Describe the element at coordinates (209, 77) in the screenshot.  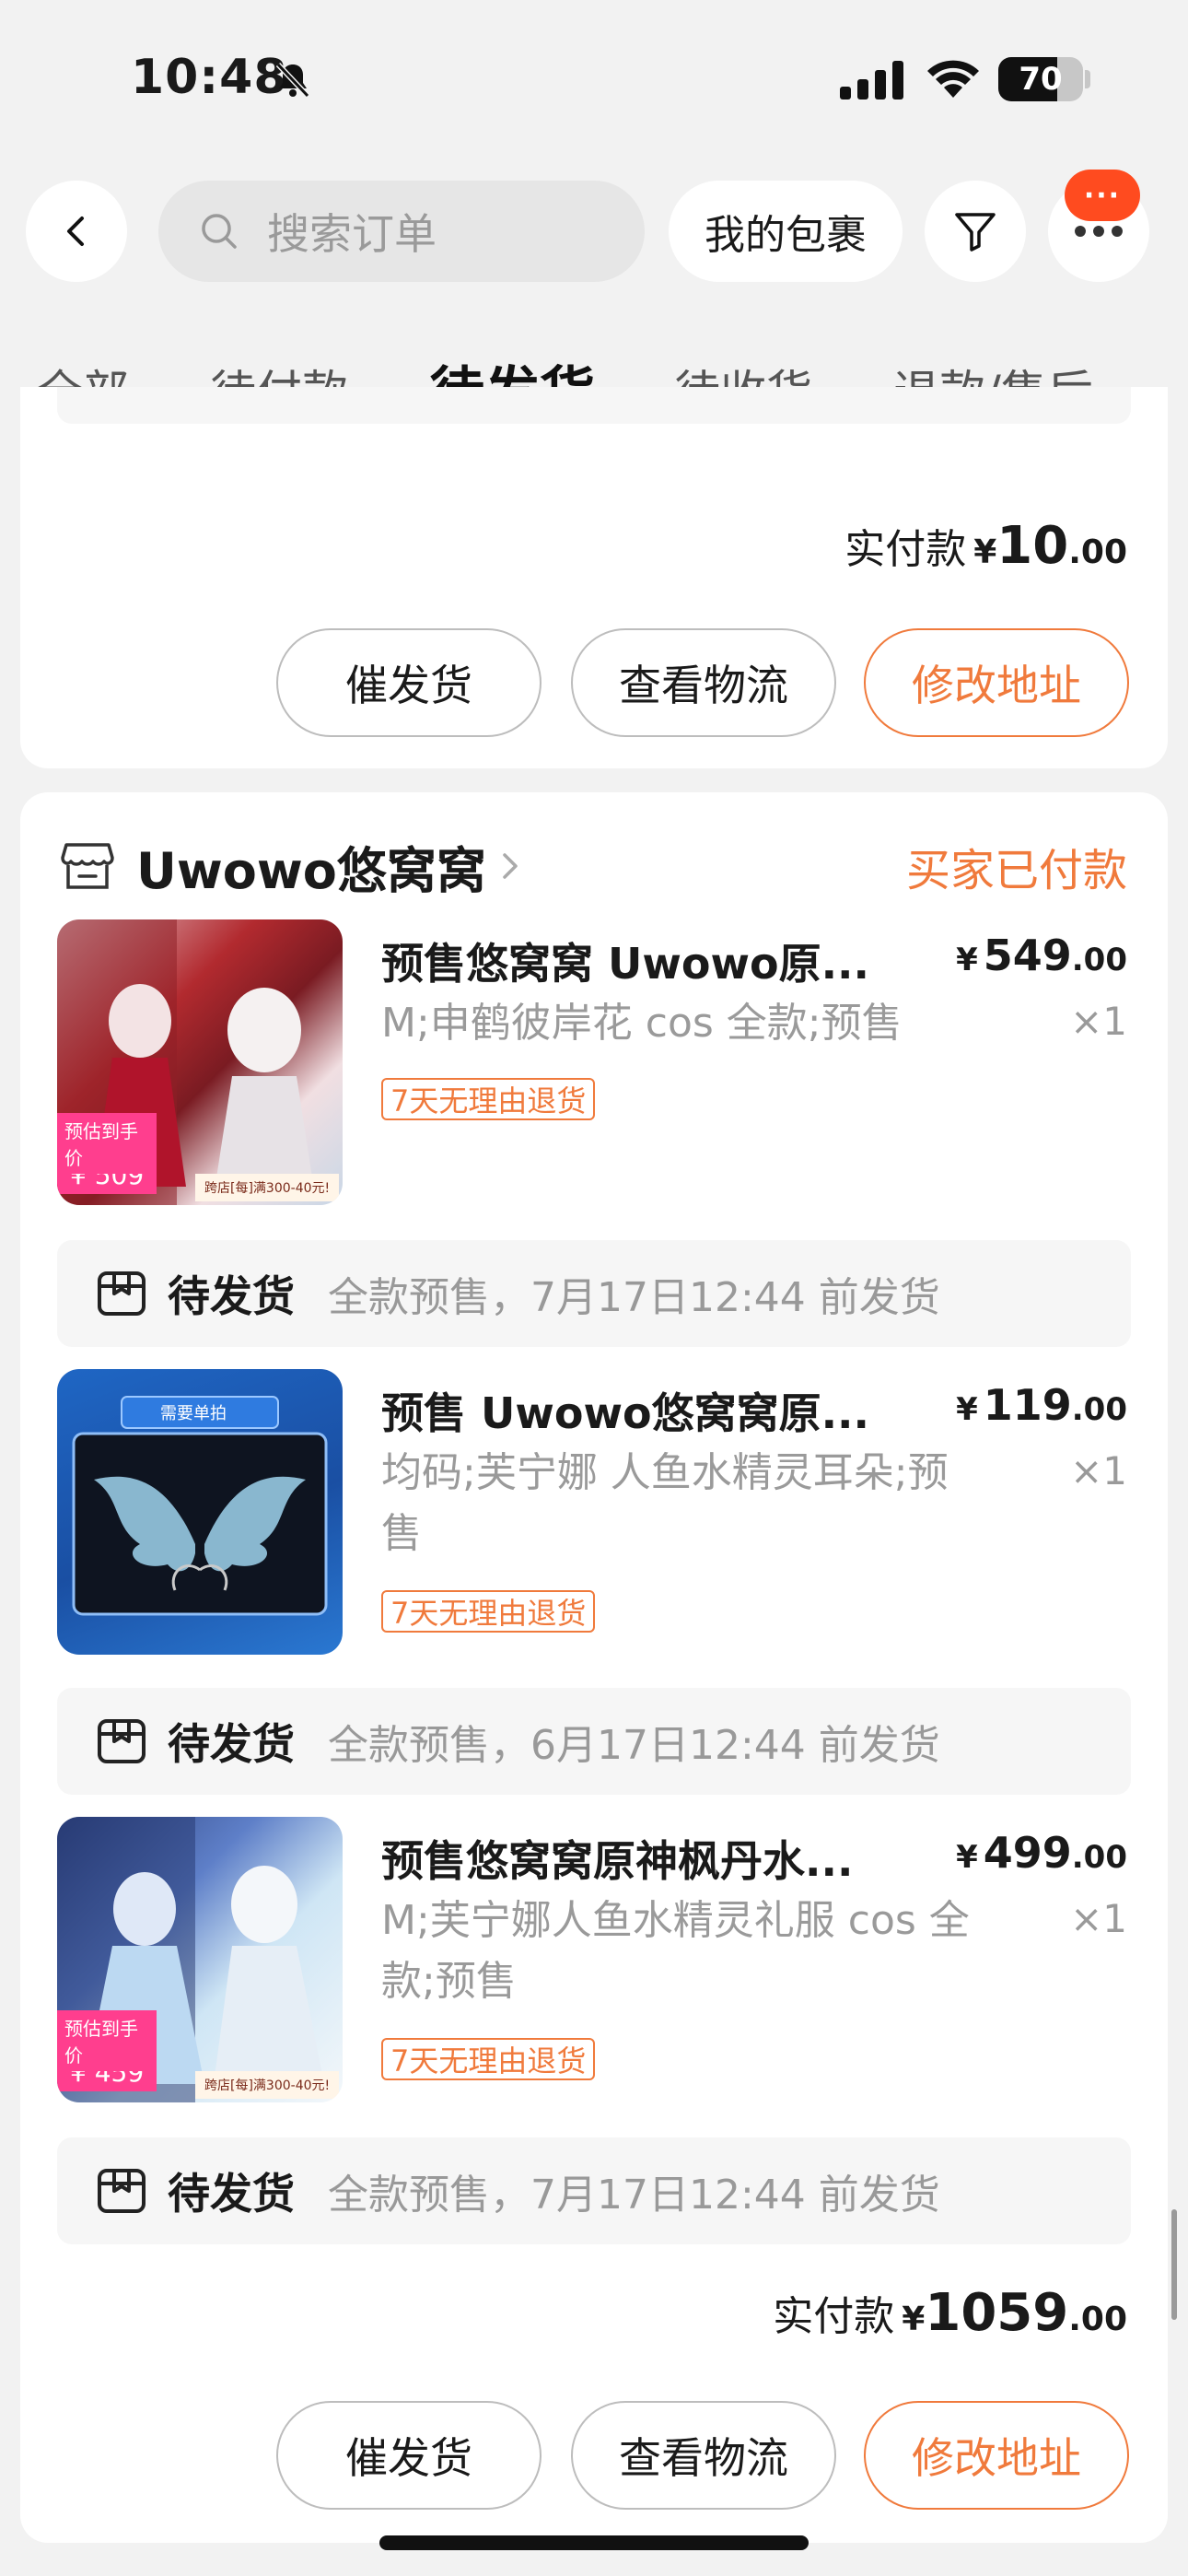
I see `status-time: 10:48` at that location.